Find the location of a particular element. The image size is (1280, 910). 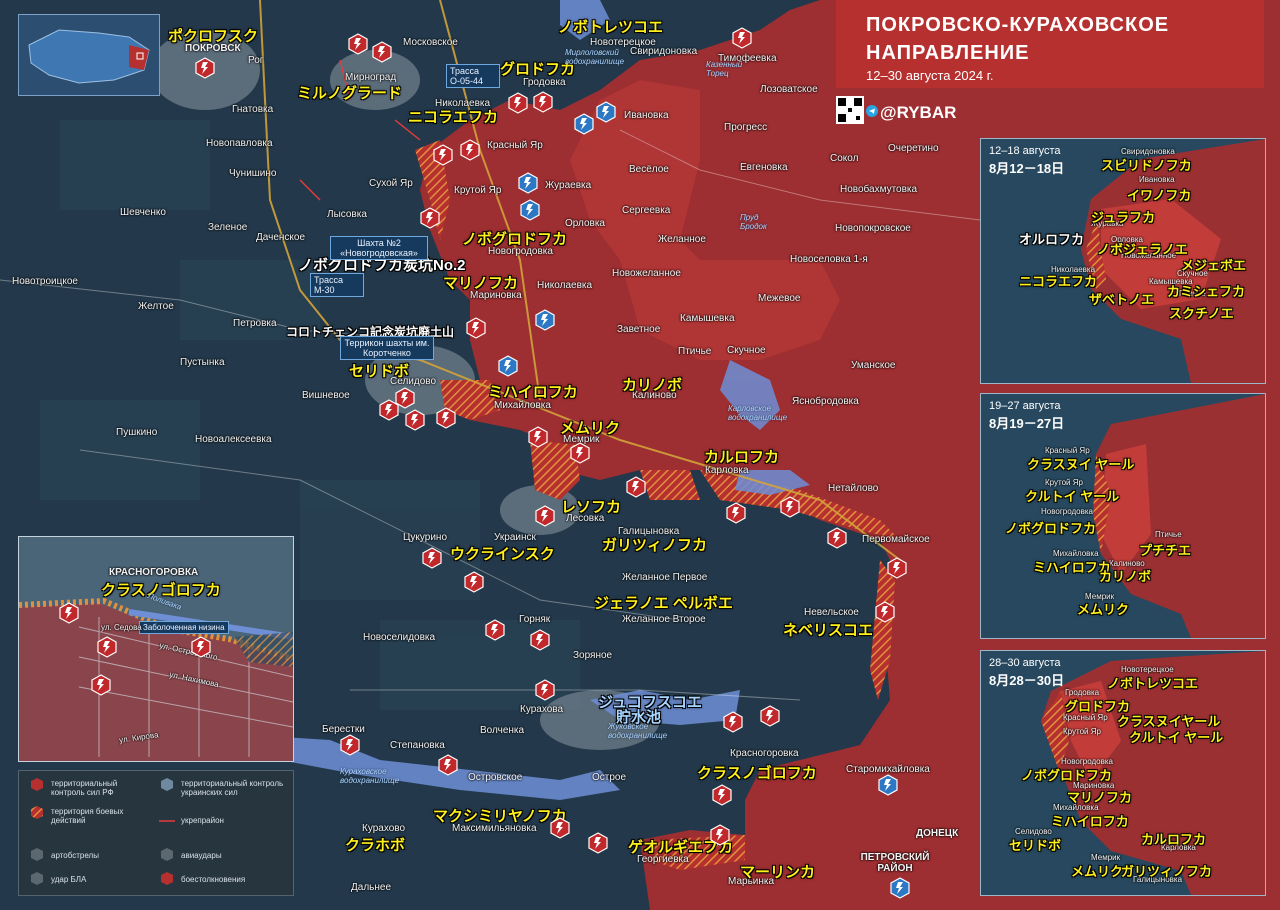

panel-title: 12–18 августа is located at coordinates (1025, 151).